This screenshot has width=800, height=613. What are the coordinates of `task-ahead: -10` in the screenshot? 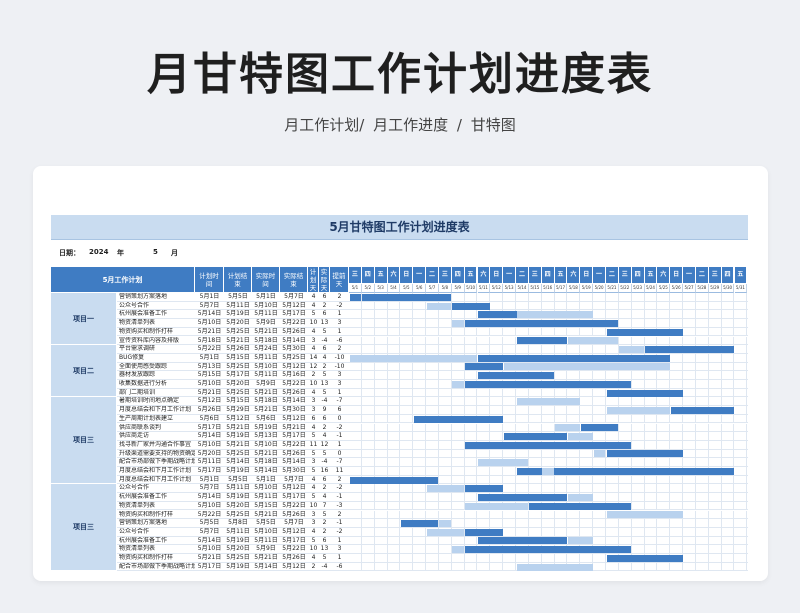 It's located at (339, 366).